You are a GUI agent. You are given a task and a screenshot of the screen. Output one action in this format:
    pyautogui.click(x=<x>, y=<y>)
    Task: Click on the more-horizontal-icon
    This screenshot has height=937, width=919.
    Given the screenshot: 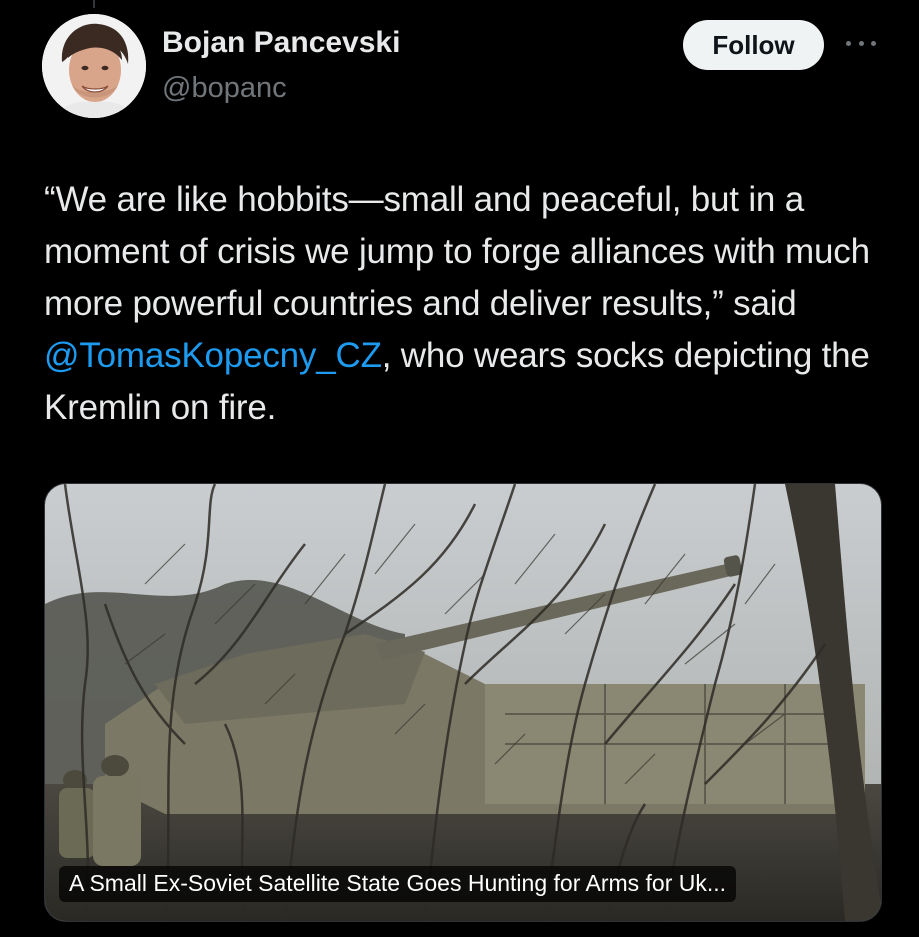 What is the action you would take?
    pyautogui.click(x=861, y=43)
    